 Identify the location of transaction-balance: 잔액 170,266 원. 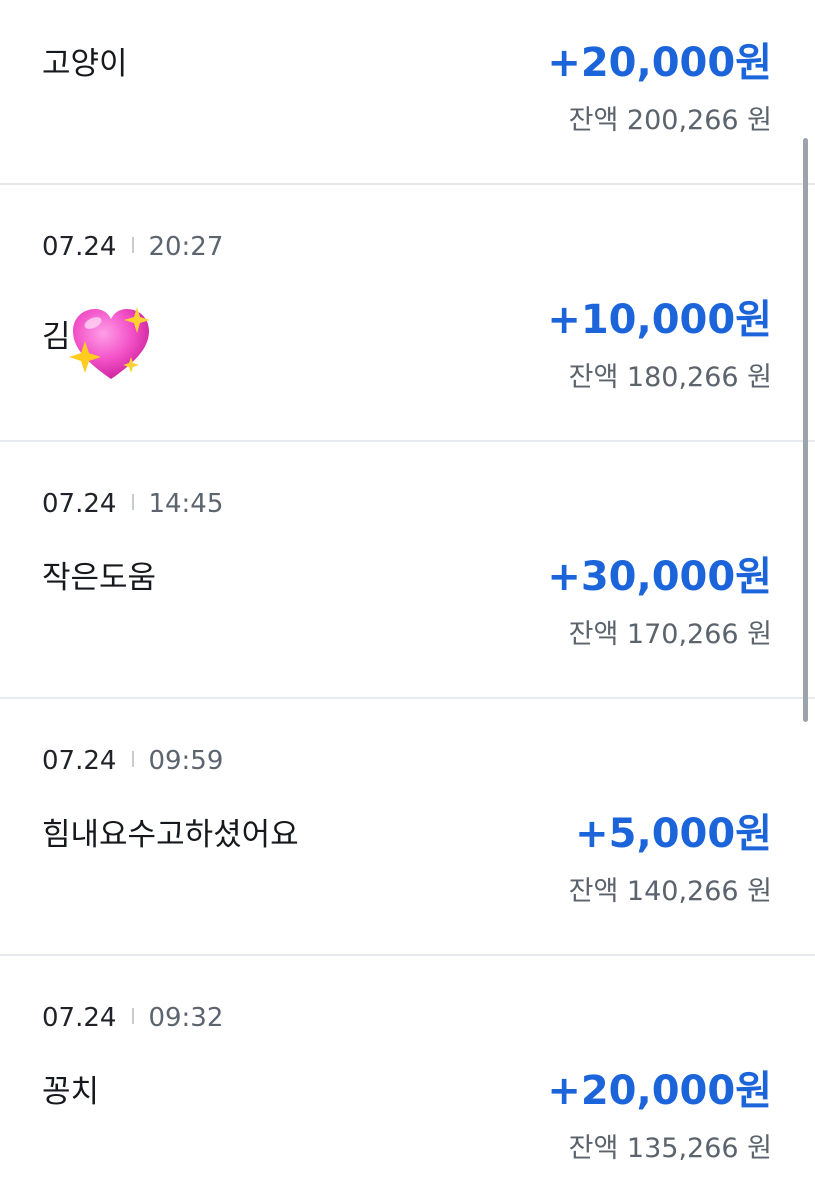
(670, 634).